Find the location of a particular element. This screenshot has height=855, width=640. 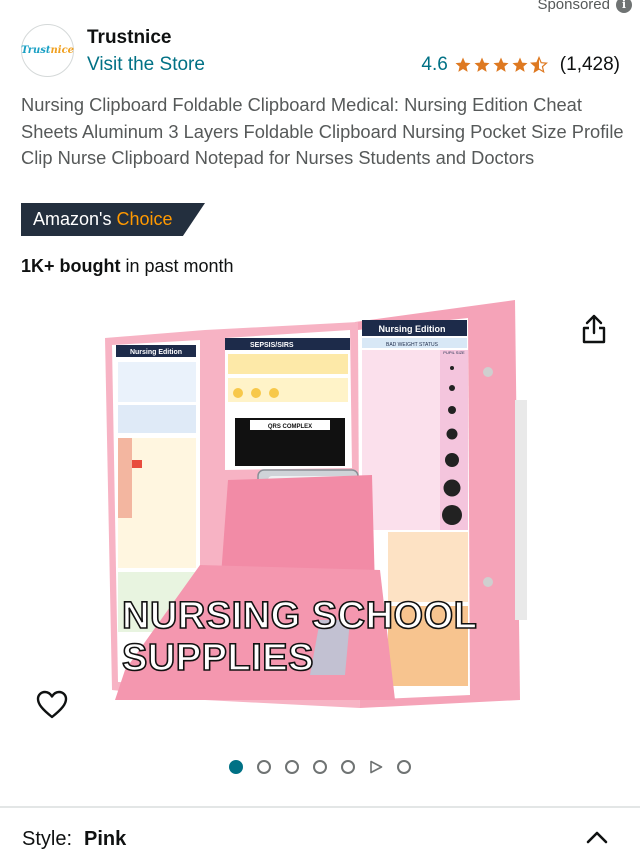

style-label: Style: is located at coordinates (47, 839).